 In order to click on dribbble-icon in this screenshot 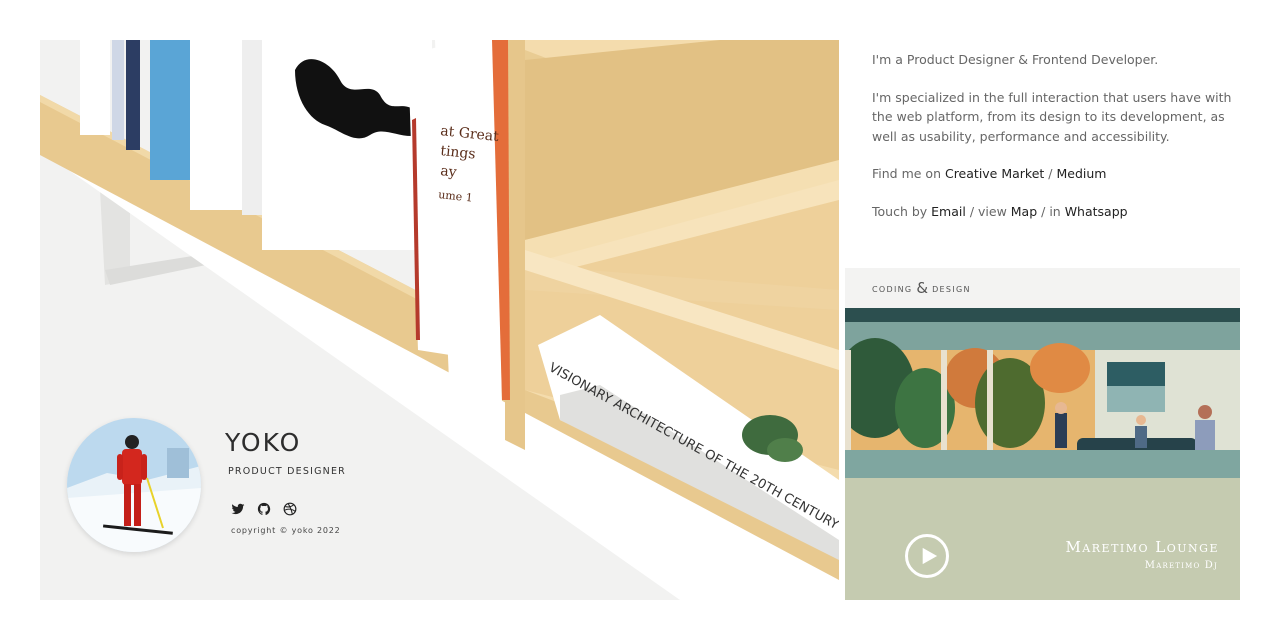, I will do `click(290, 509)`.